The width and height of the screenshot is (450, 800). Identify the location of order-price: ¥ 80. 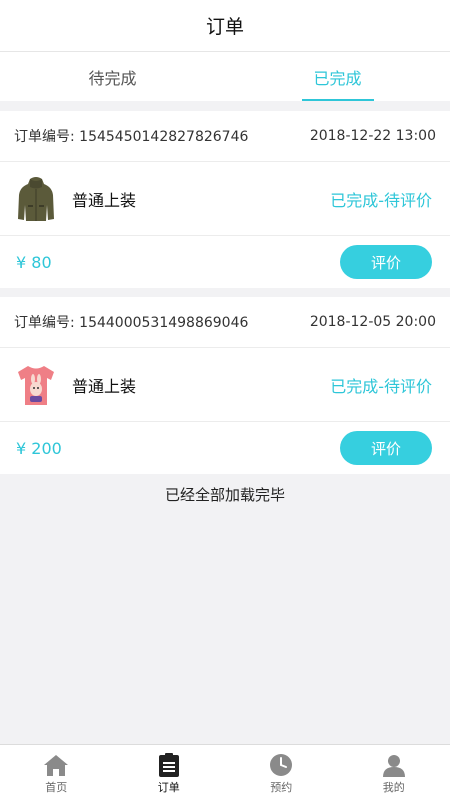
(34, 262).